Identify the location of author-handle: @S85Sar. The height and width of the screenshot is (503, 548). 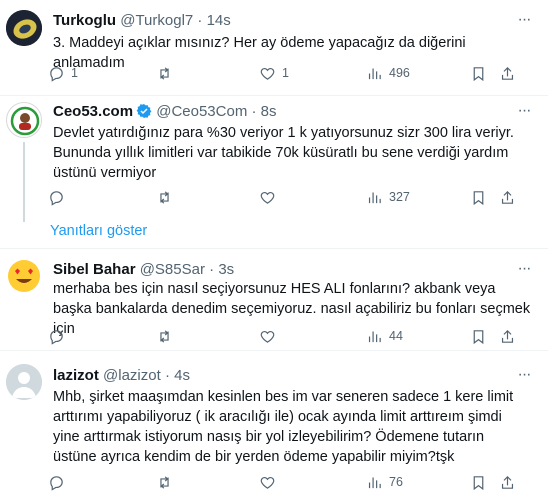
(172, 269).